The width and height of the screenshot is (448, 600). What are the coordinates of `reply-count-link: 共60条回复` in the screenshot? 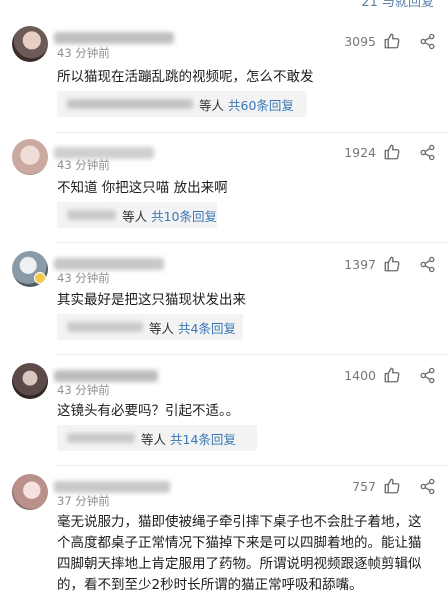 It's located at (261, 104).